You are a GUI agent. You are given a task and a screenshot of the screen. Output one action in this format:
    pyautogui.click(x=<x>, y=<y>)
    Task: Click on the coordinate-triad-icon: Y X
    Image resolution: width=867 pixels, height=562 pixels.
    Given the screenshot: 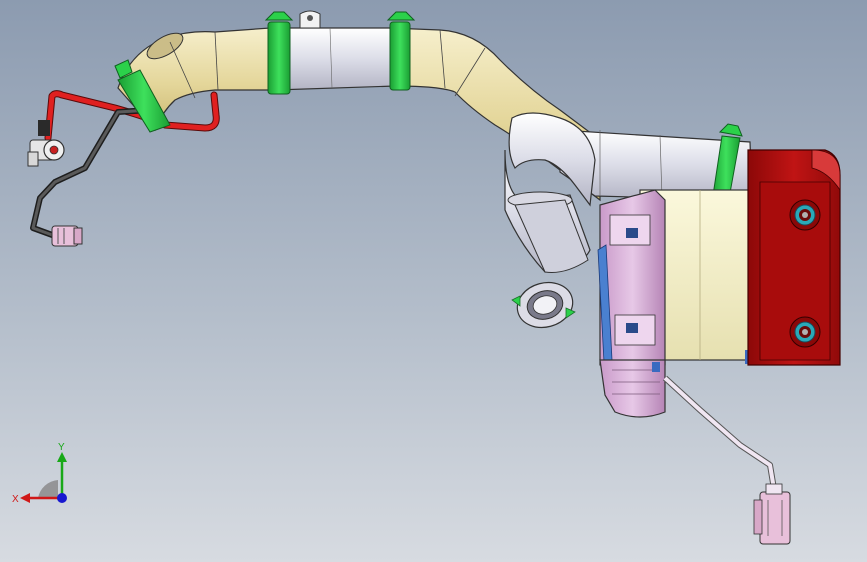 What is the action you would take?
    pyautogui.click(x=39, y=473)
    